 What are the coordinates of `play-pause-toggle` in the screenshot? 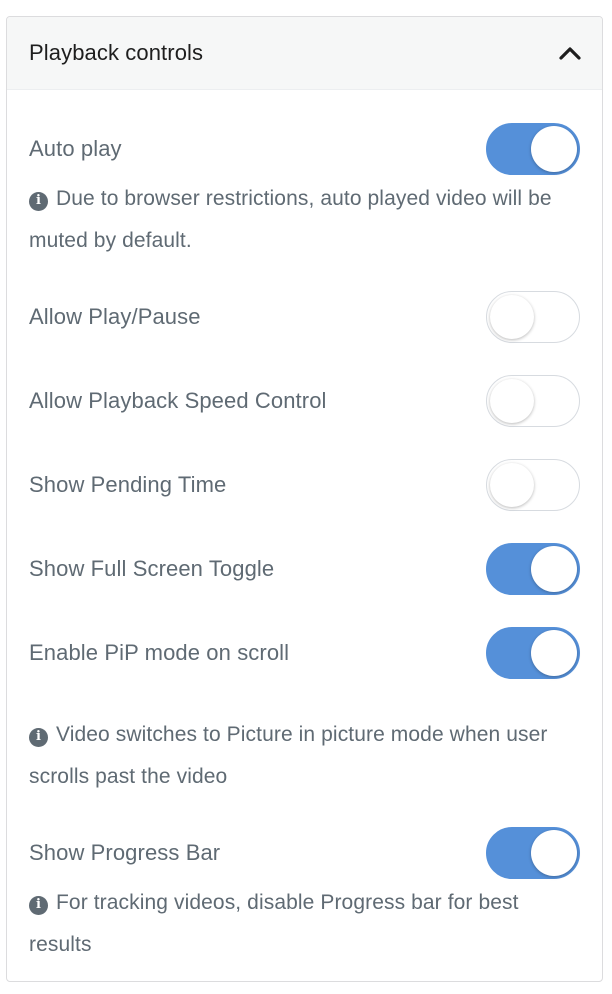 It's located at (533, 317).